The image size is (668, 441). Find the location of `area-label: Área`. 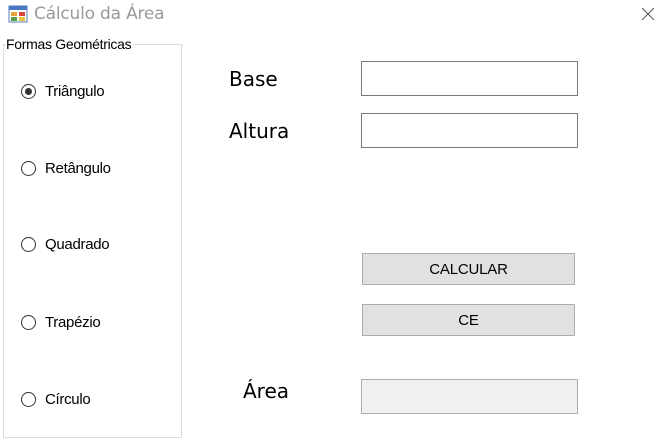

area-label: Área is located at coordinates (266, 391).